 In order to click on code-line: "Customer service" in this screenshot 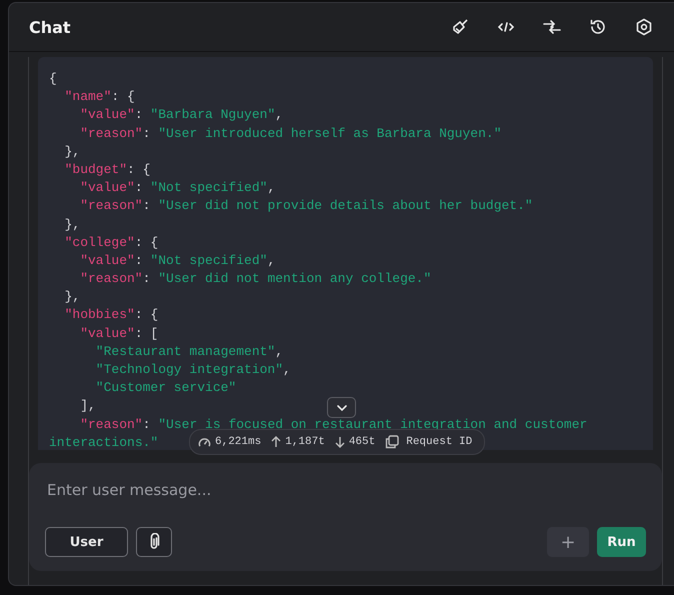, I will do `click(166, 388)`.